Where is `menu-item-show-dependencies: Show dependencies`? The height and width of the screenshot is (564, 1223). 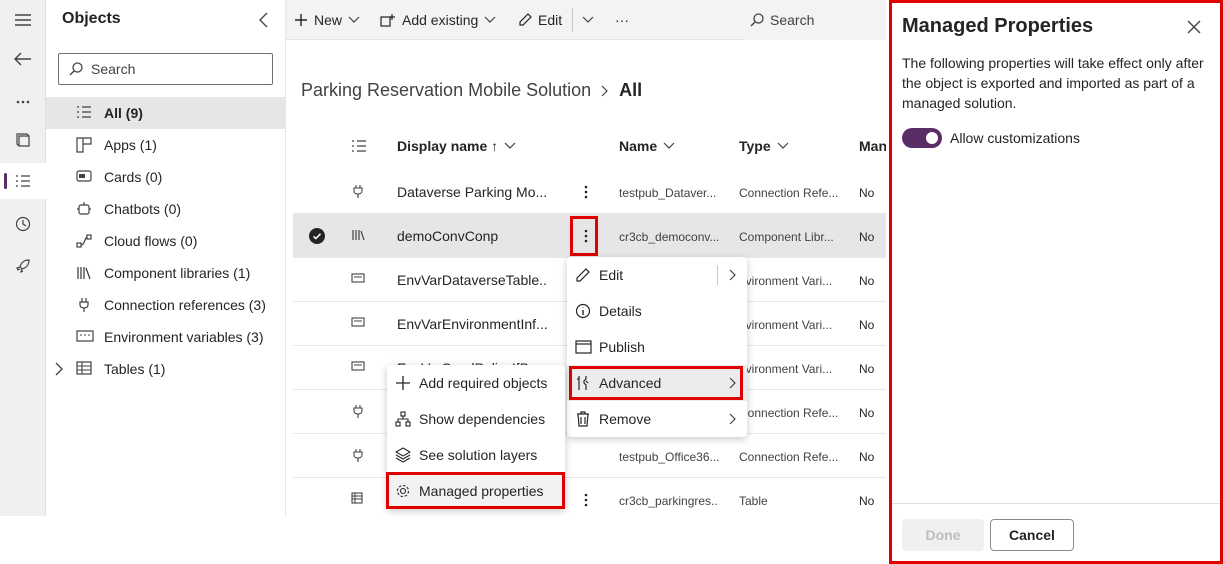
menu-item-show-dependencies: Show dependencies is located at coordinates (476, 419).